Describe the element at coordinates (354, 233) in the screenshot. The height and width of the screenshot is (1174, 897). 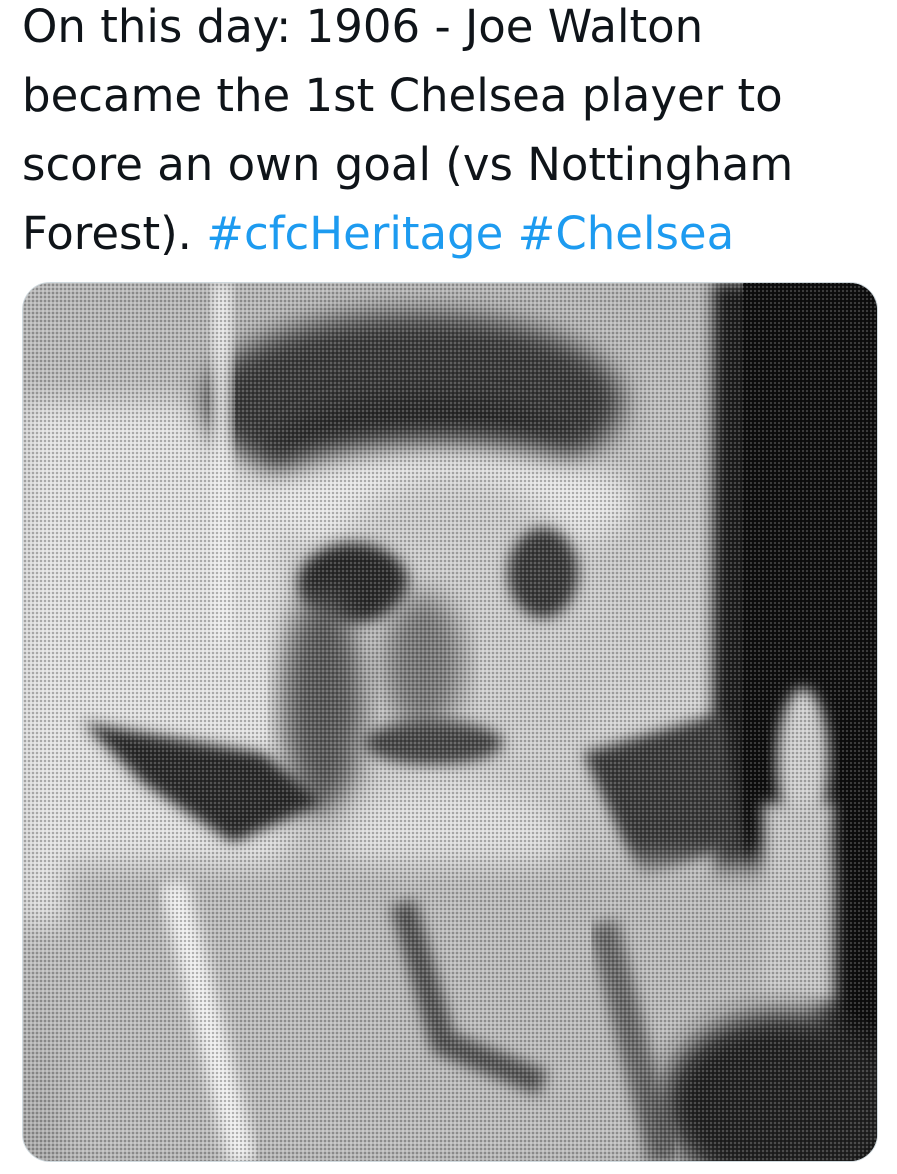
I see `hashtag-cfcheritage-link: #cfcHeritage` at that location.